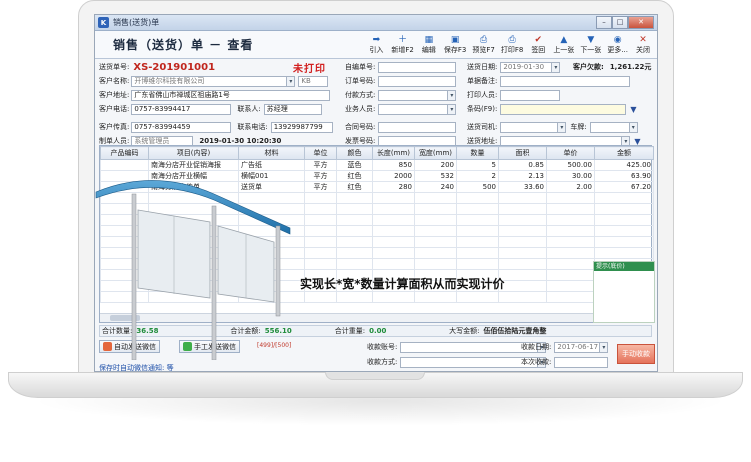 The image size is (751, 462). What do you see at coordinates (538, 45) in the screenshot?
I see `toolbar-button-check: ✔ 签回` at bounding box center [538, 45].